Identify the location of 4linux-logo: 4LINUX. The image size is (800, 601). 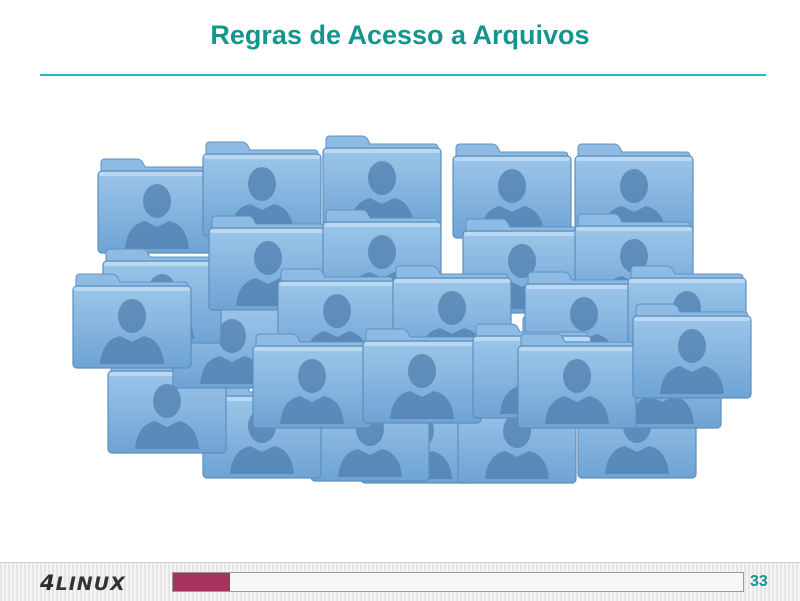
(83, 583).